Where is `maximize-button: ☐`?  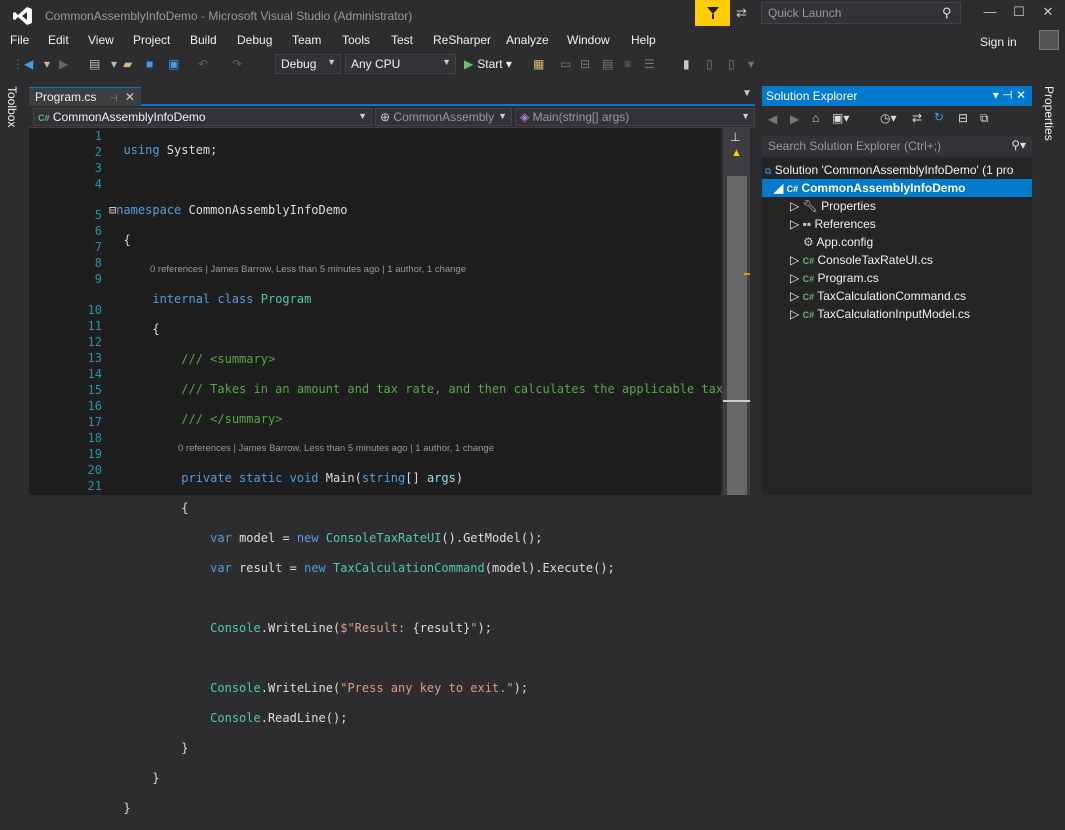 maximize-button: ☐ is located at coordinates (1019, 13).